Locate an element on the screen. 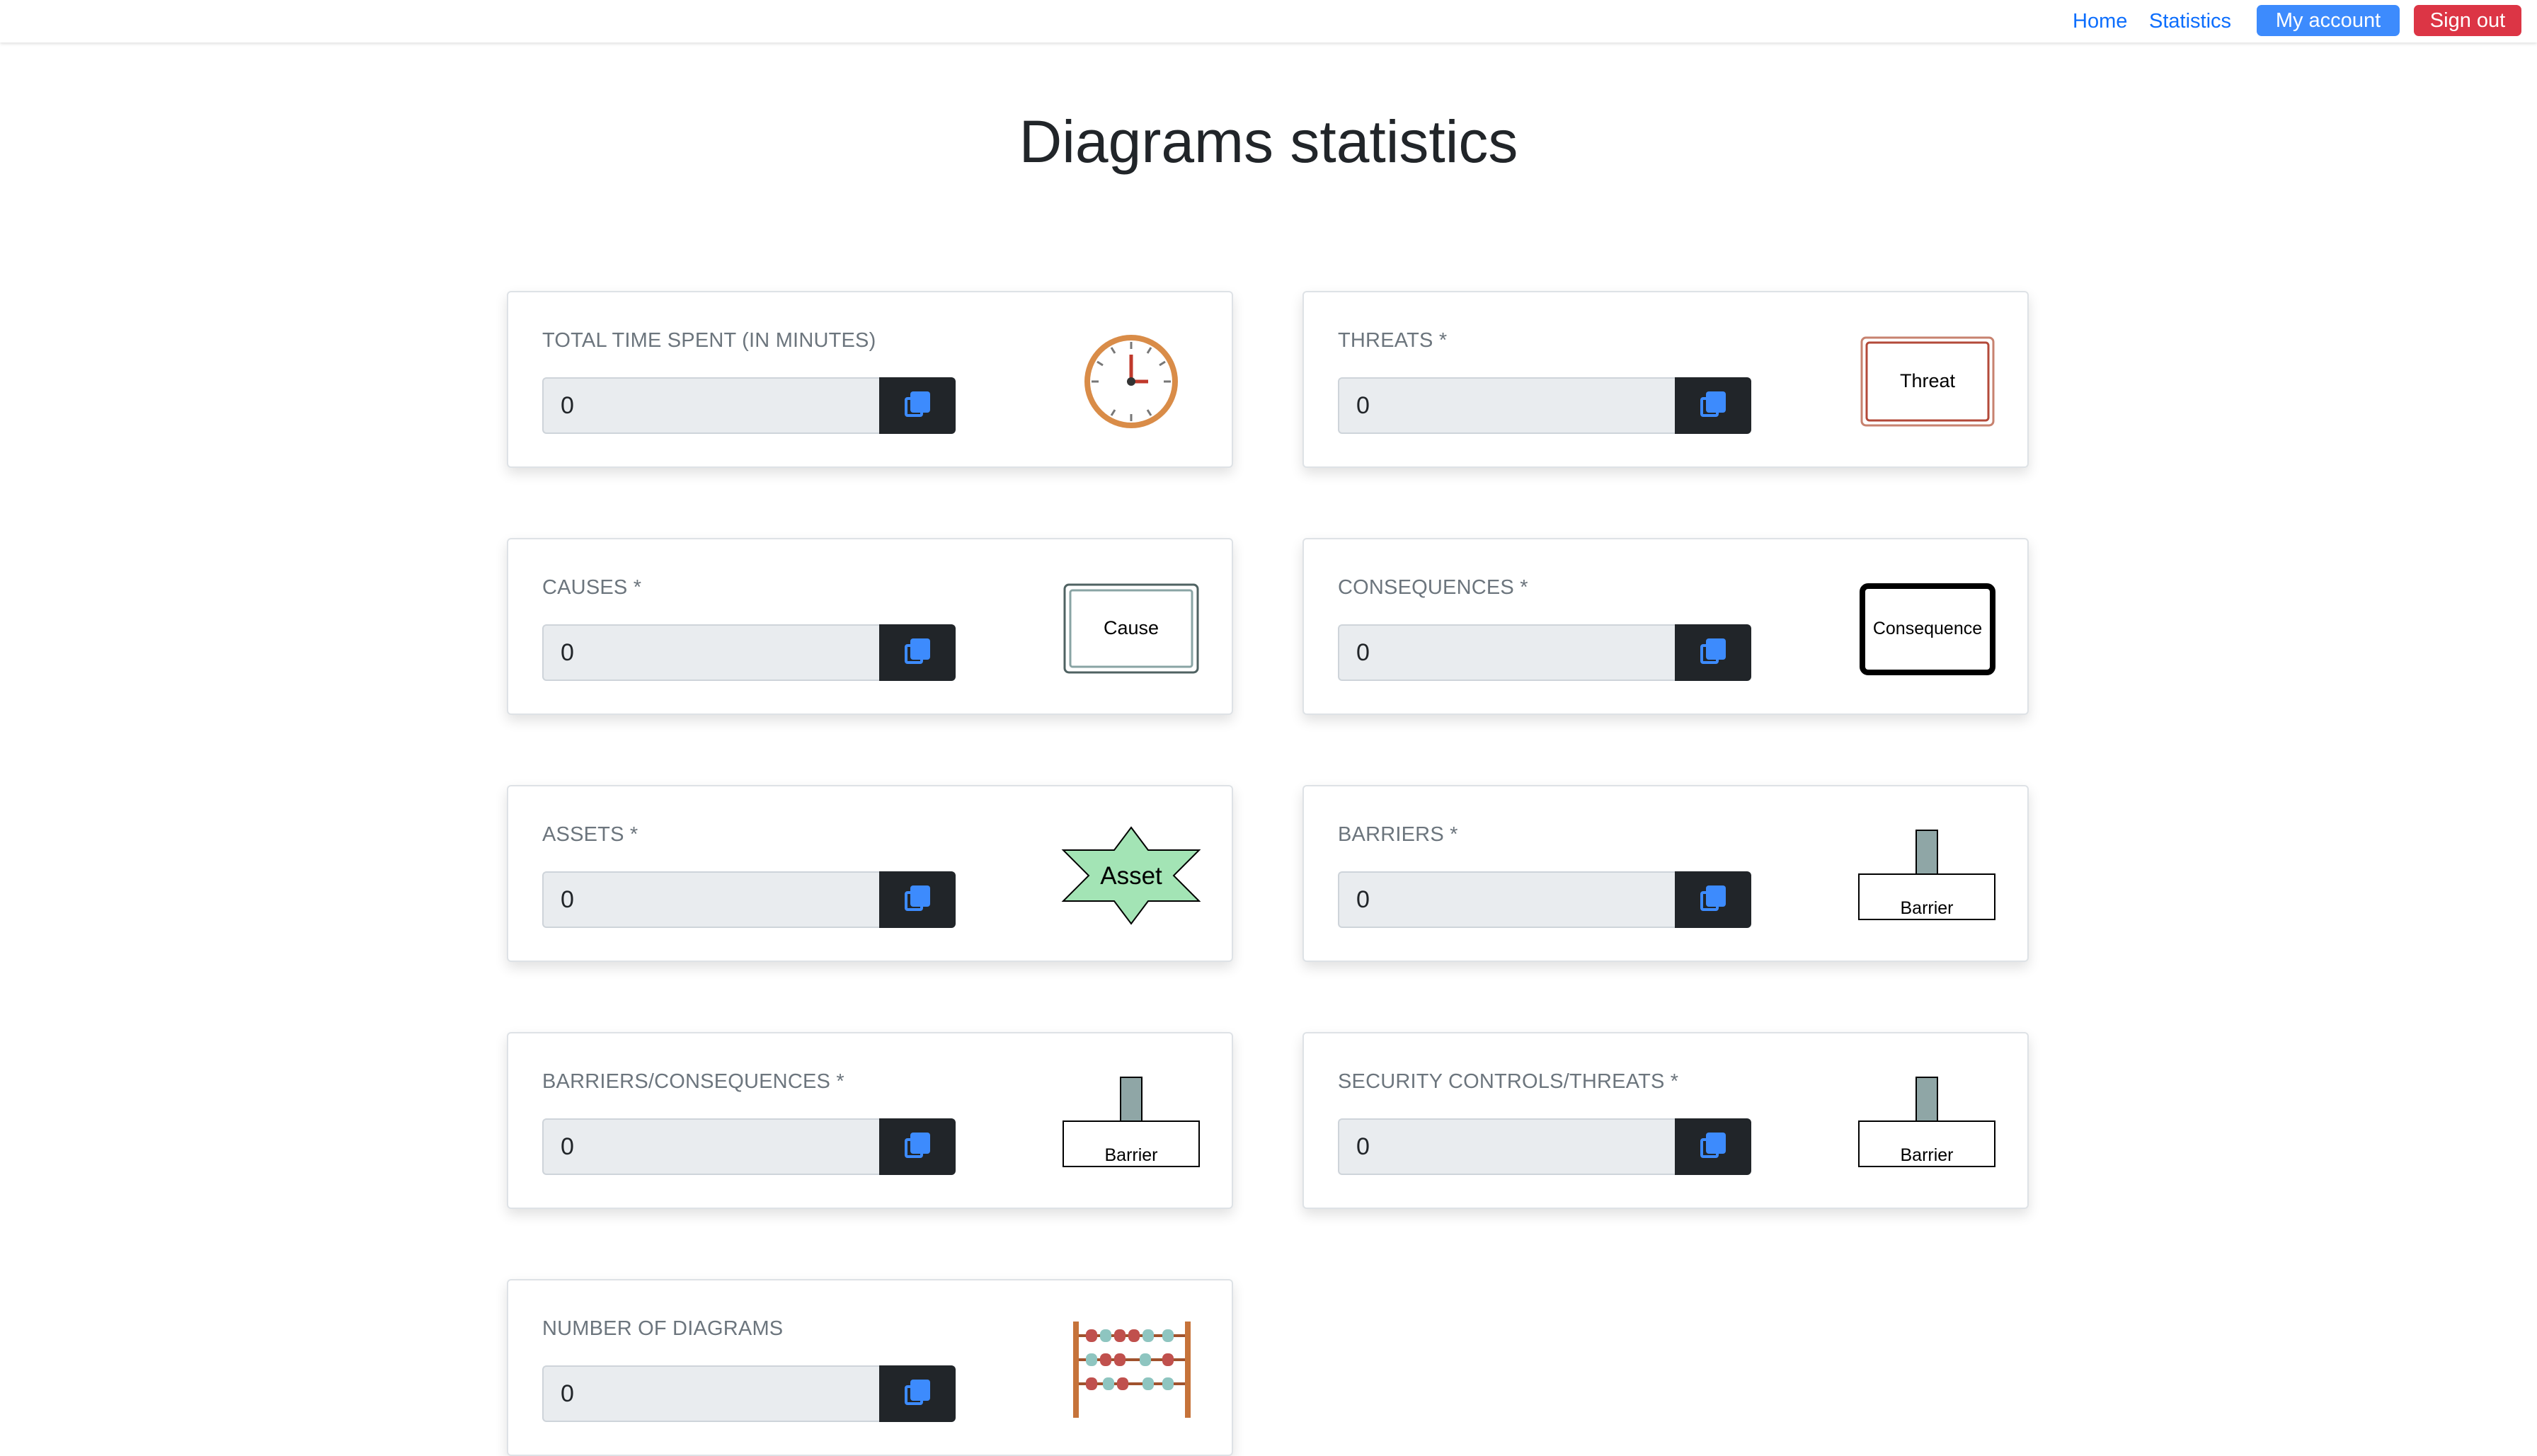 This screenshot has width=2537, height=1456. stat-label: BARRIERS * is located at coordinates (1398, 835).